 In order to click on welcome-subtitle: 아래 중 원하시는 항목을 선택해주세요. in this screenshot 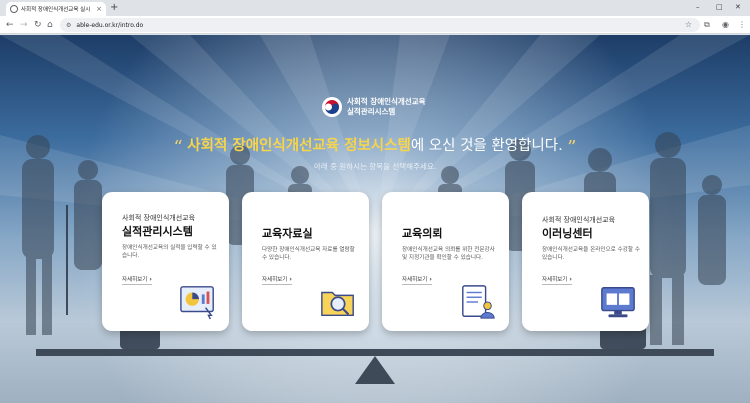, I will do `click(375, 166)`.